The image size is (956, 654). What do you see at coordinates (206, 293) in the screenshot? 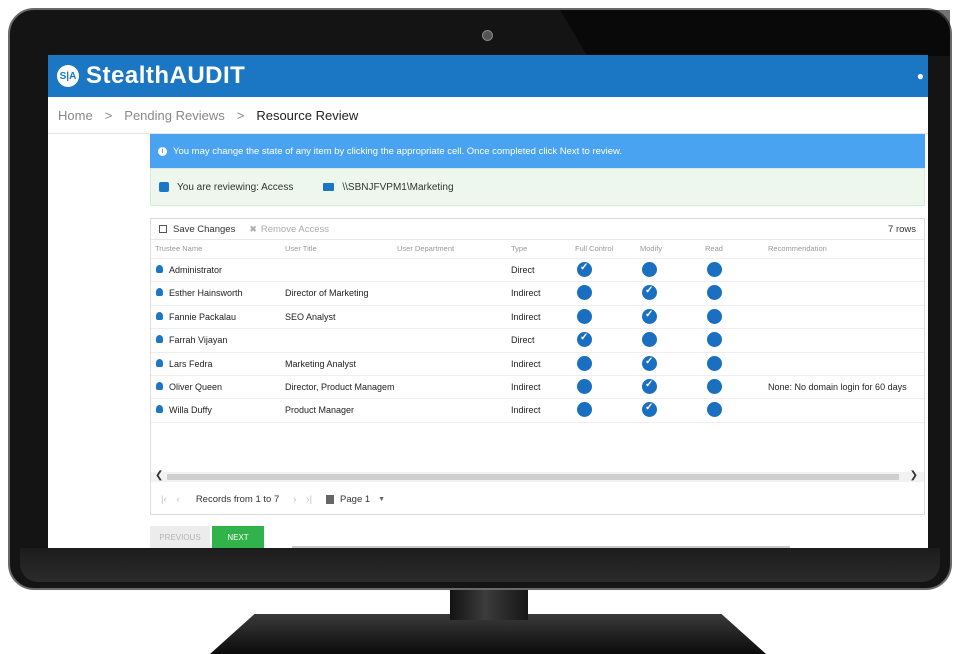
I see `trustee-name: Esther Hainsworth` at bounding box center [206, 293].